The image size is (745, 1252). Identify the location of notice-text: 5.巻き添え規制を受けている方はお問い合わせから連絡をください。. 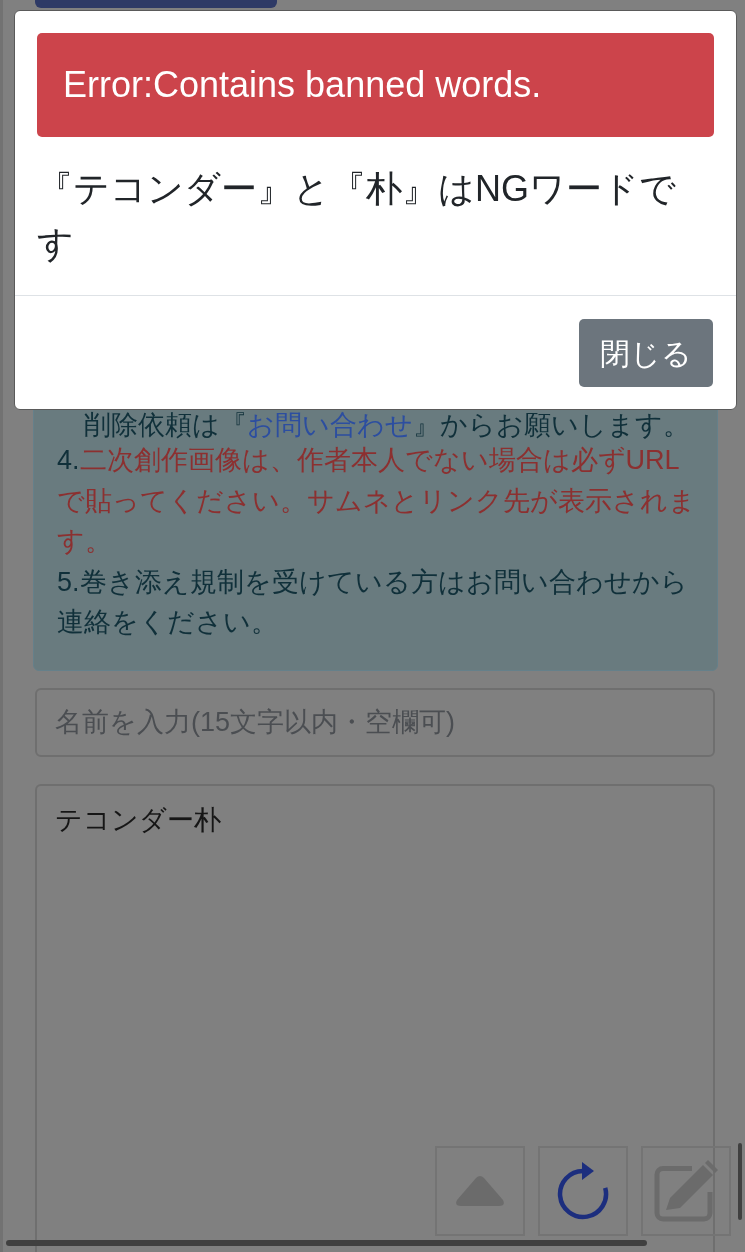
(373, 602).